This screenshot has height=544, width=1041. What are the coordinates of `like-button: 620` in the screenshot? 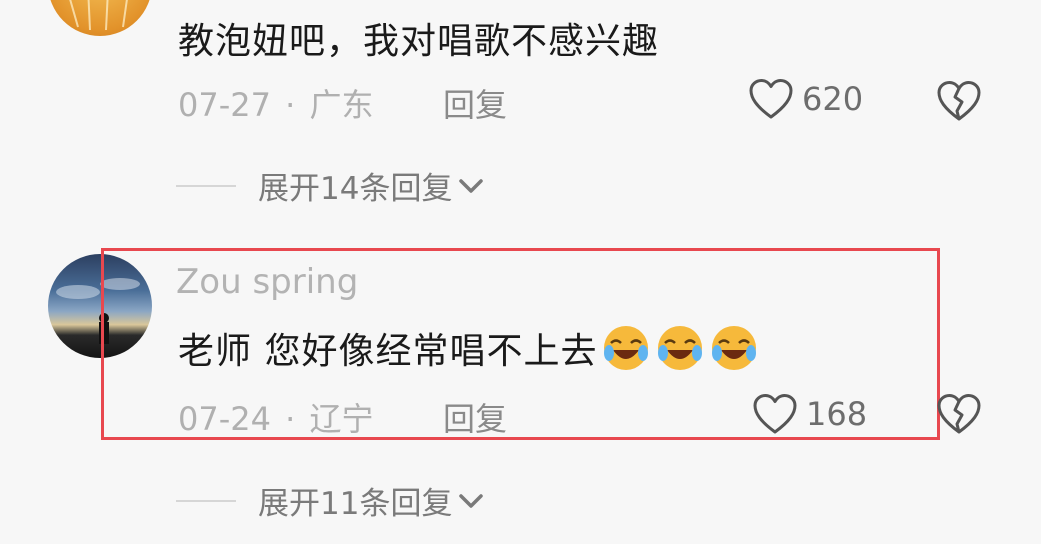 It's located at (805, 99).